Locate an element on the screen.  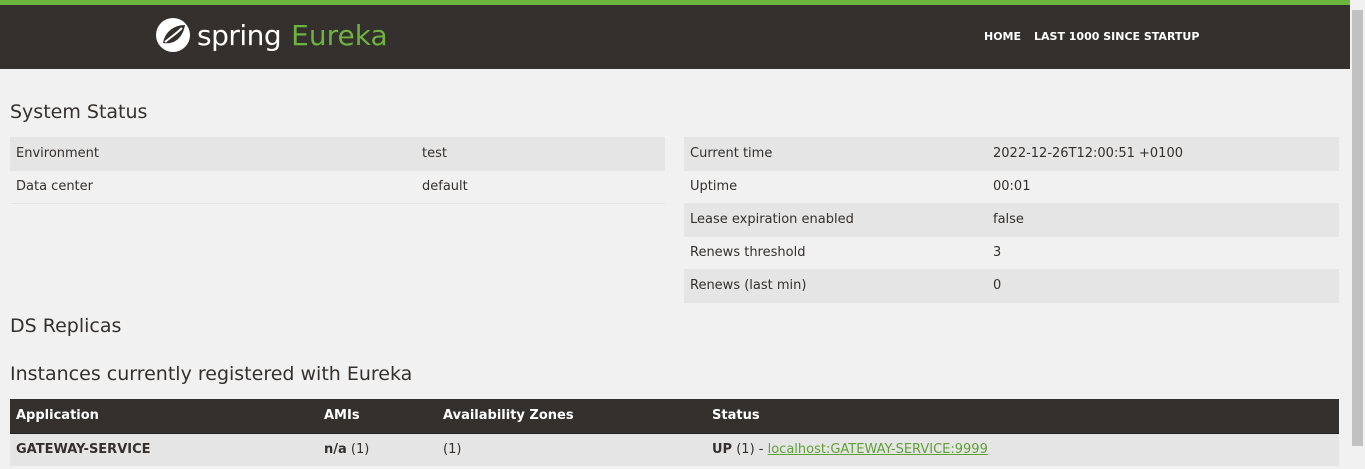
value: default is located at coordinates (540, 187).